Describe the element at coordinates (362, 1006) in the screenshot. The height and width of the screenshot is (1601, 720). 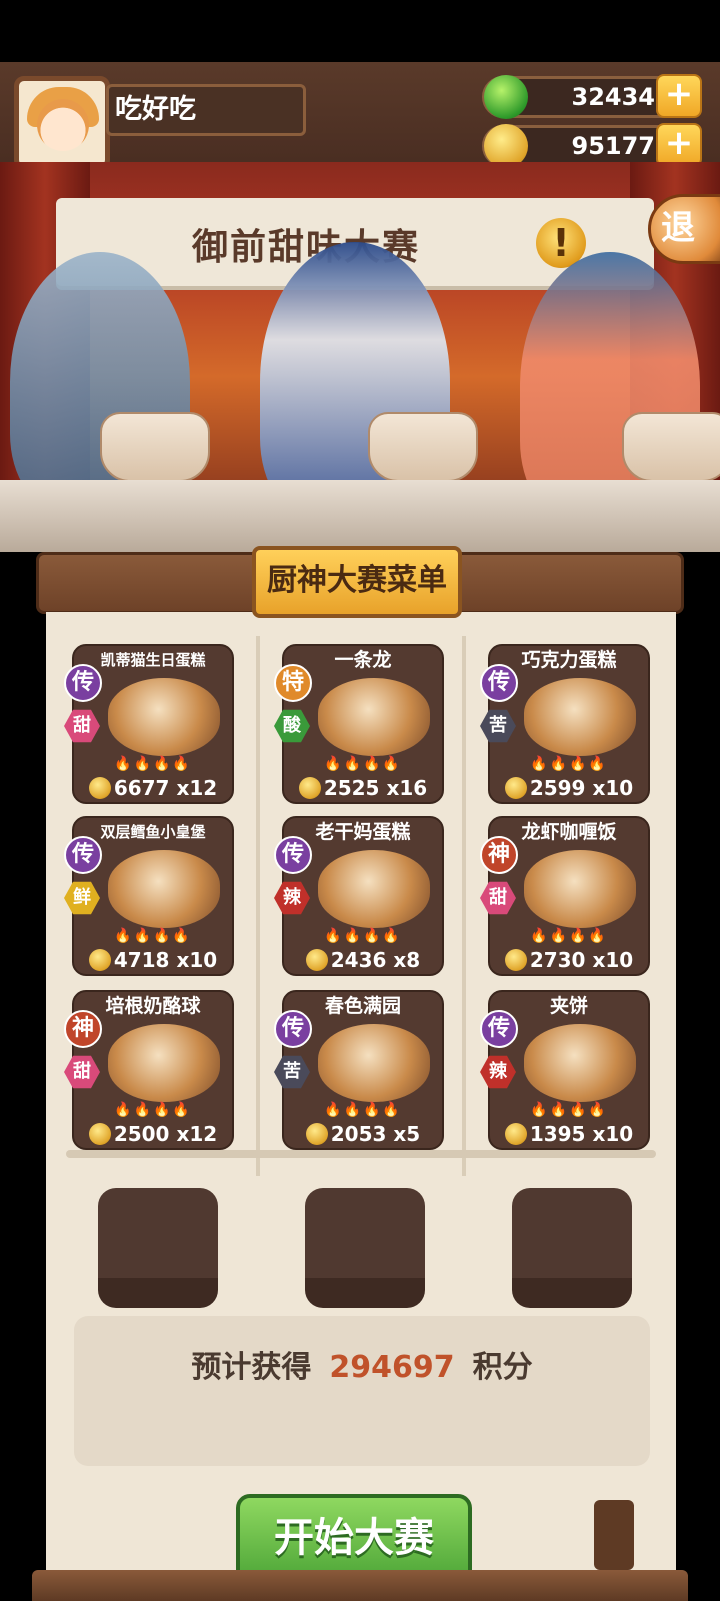
I see `dish-name: 春色满园` at that location.